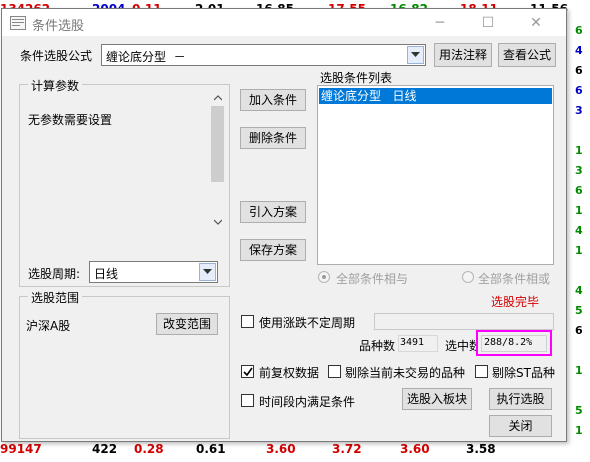 This screenshot has width=590, height=462. What do you see at coordinates (218, 222) in the screenshot?
I see `scroll-down-icon` at bounding box center [218, 222].